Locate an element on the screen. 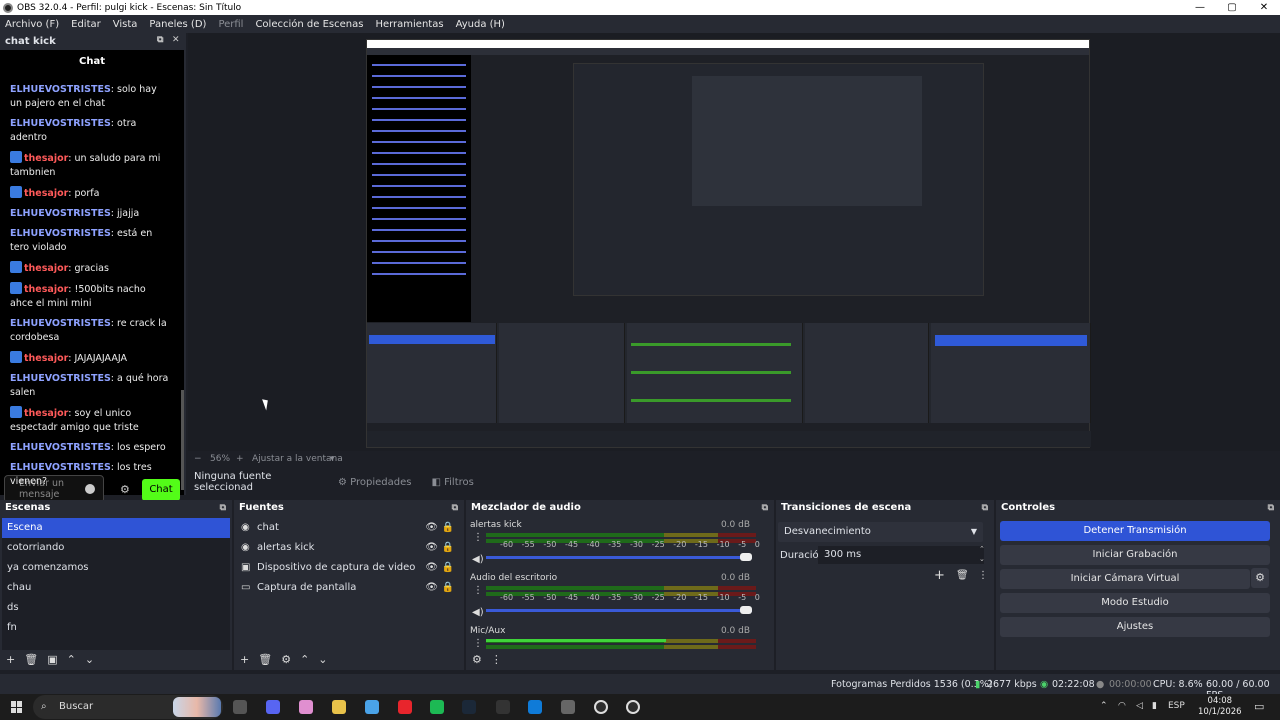 The width and height of the screenshot is (1280, 720). close-button: ✕ is located at coordinates (1264, 7).